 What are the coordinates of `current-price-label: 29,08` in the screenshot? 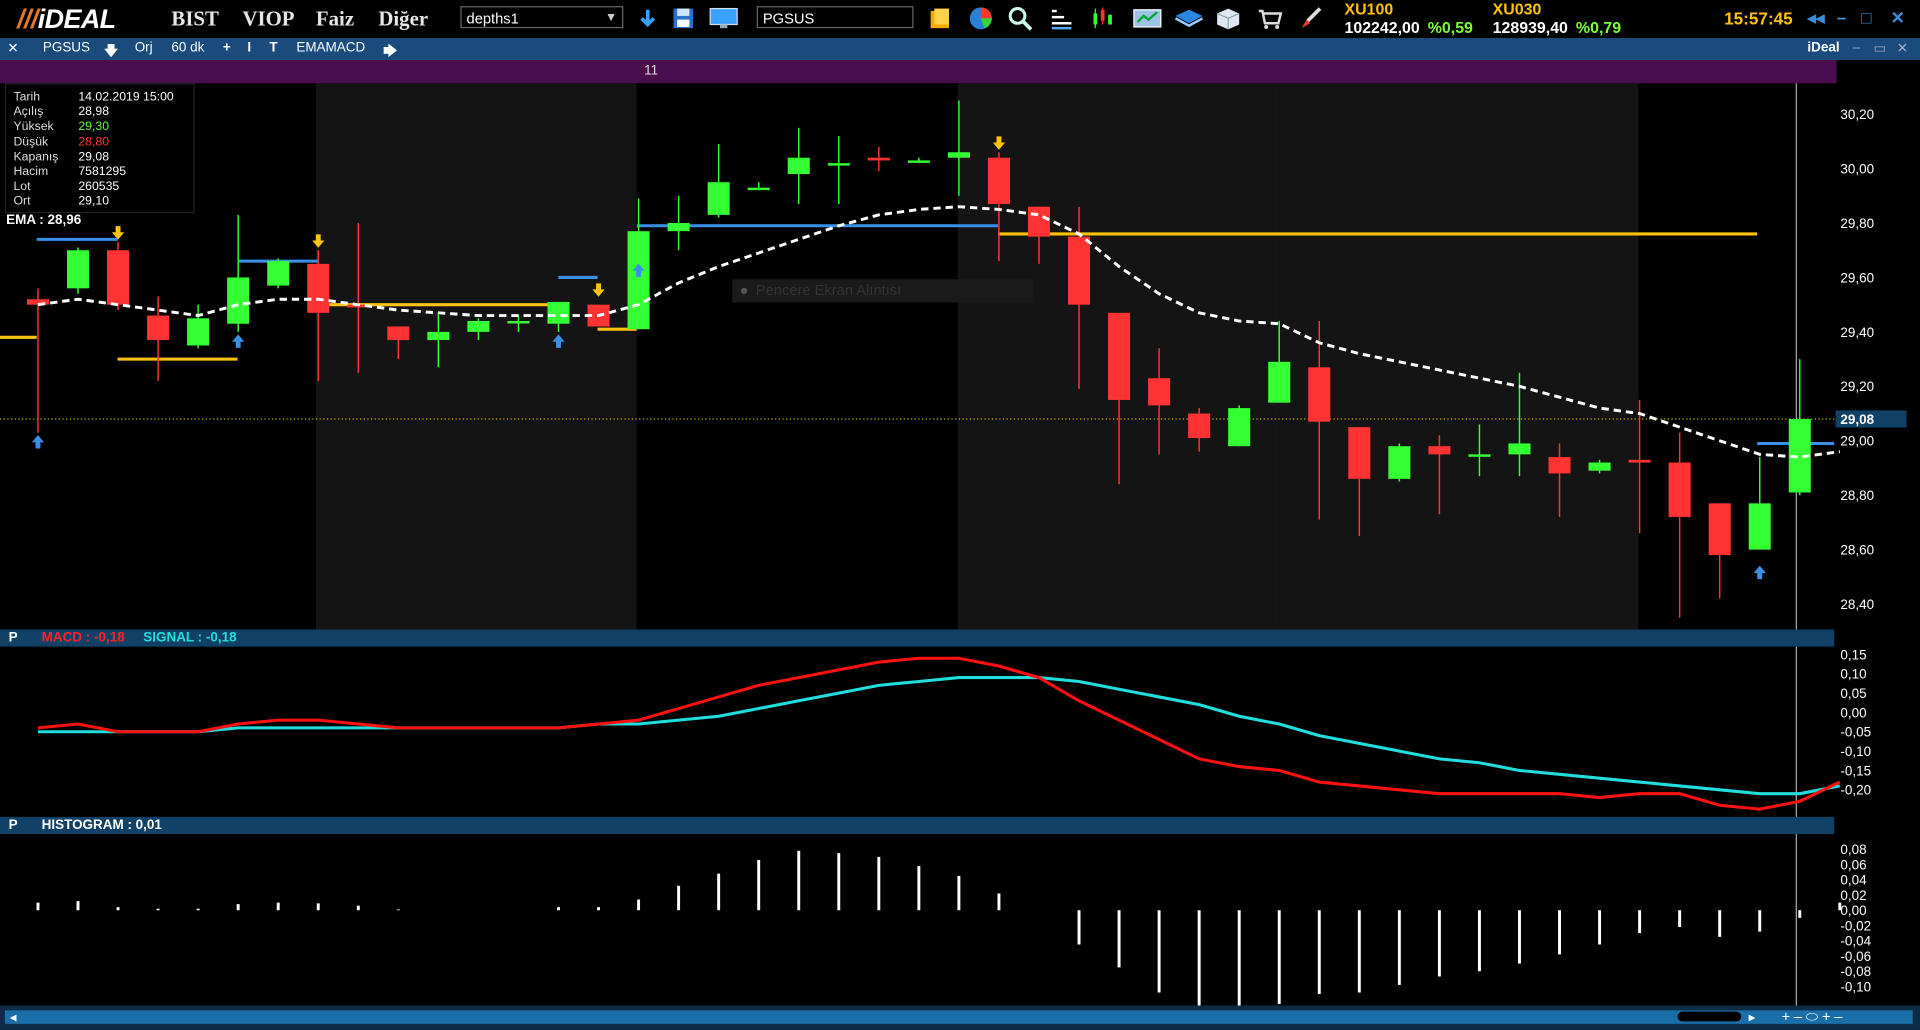 It's located at (1857, 419).